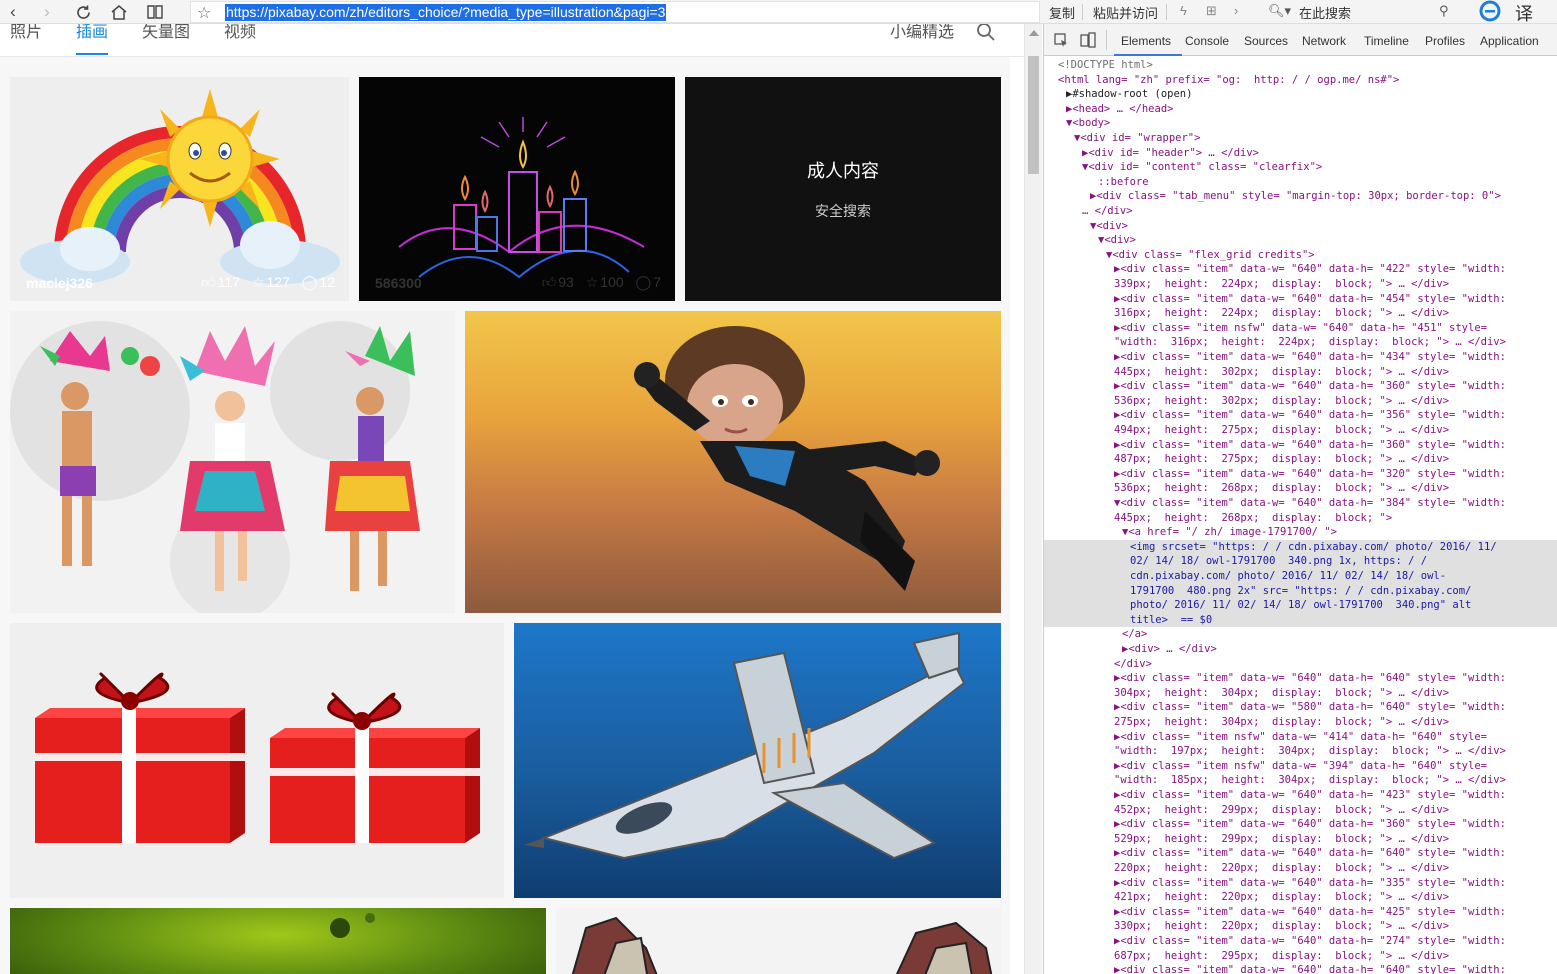 The width and height of the screenshot is (1557, 974). Describe the element at coordinates (986, 33) in the screenshot. I see `search-icon` at that location.